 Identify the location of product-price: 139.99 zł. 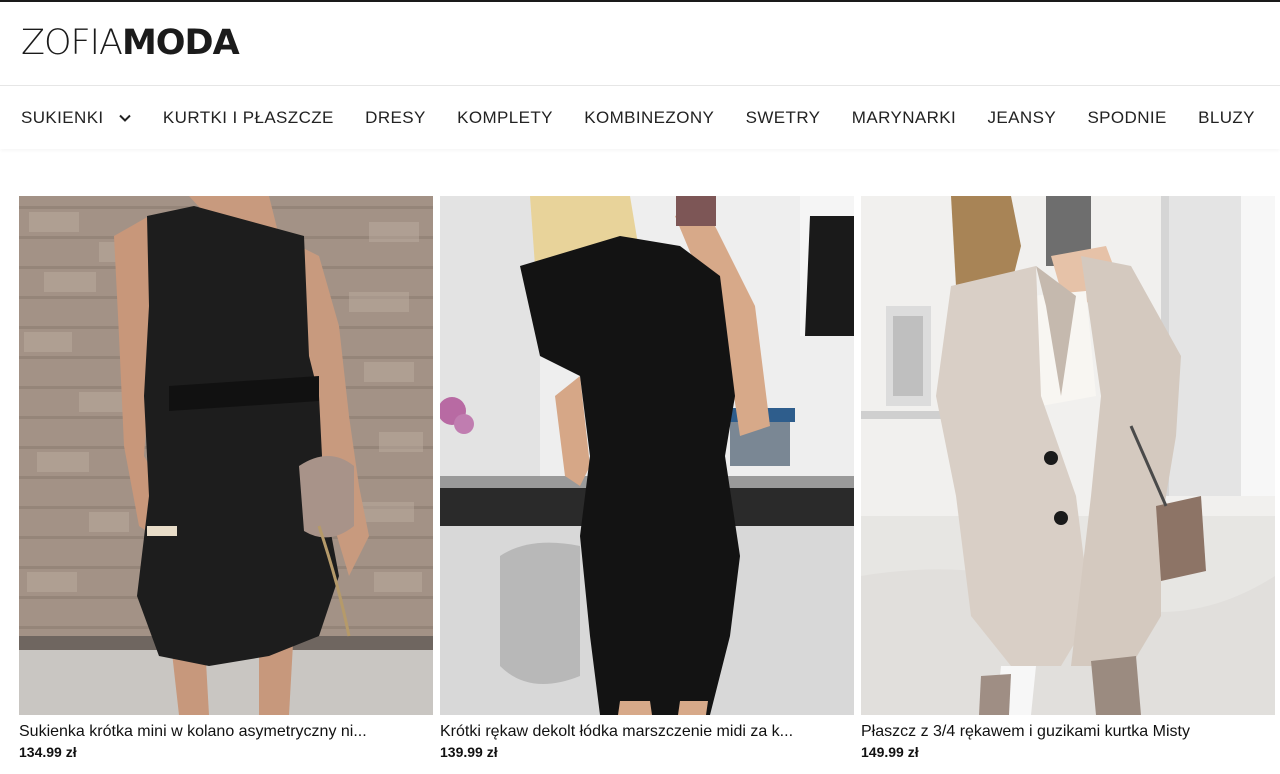
(469, 752).